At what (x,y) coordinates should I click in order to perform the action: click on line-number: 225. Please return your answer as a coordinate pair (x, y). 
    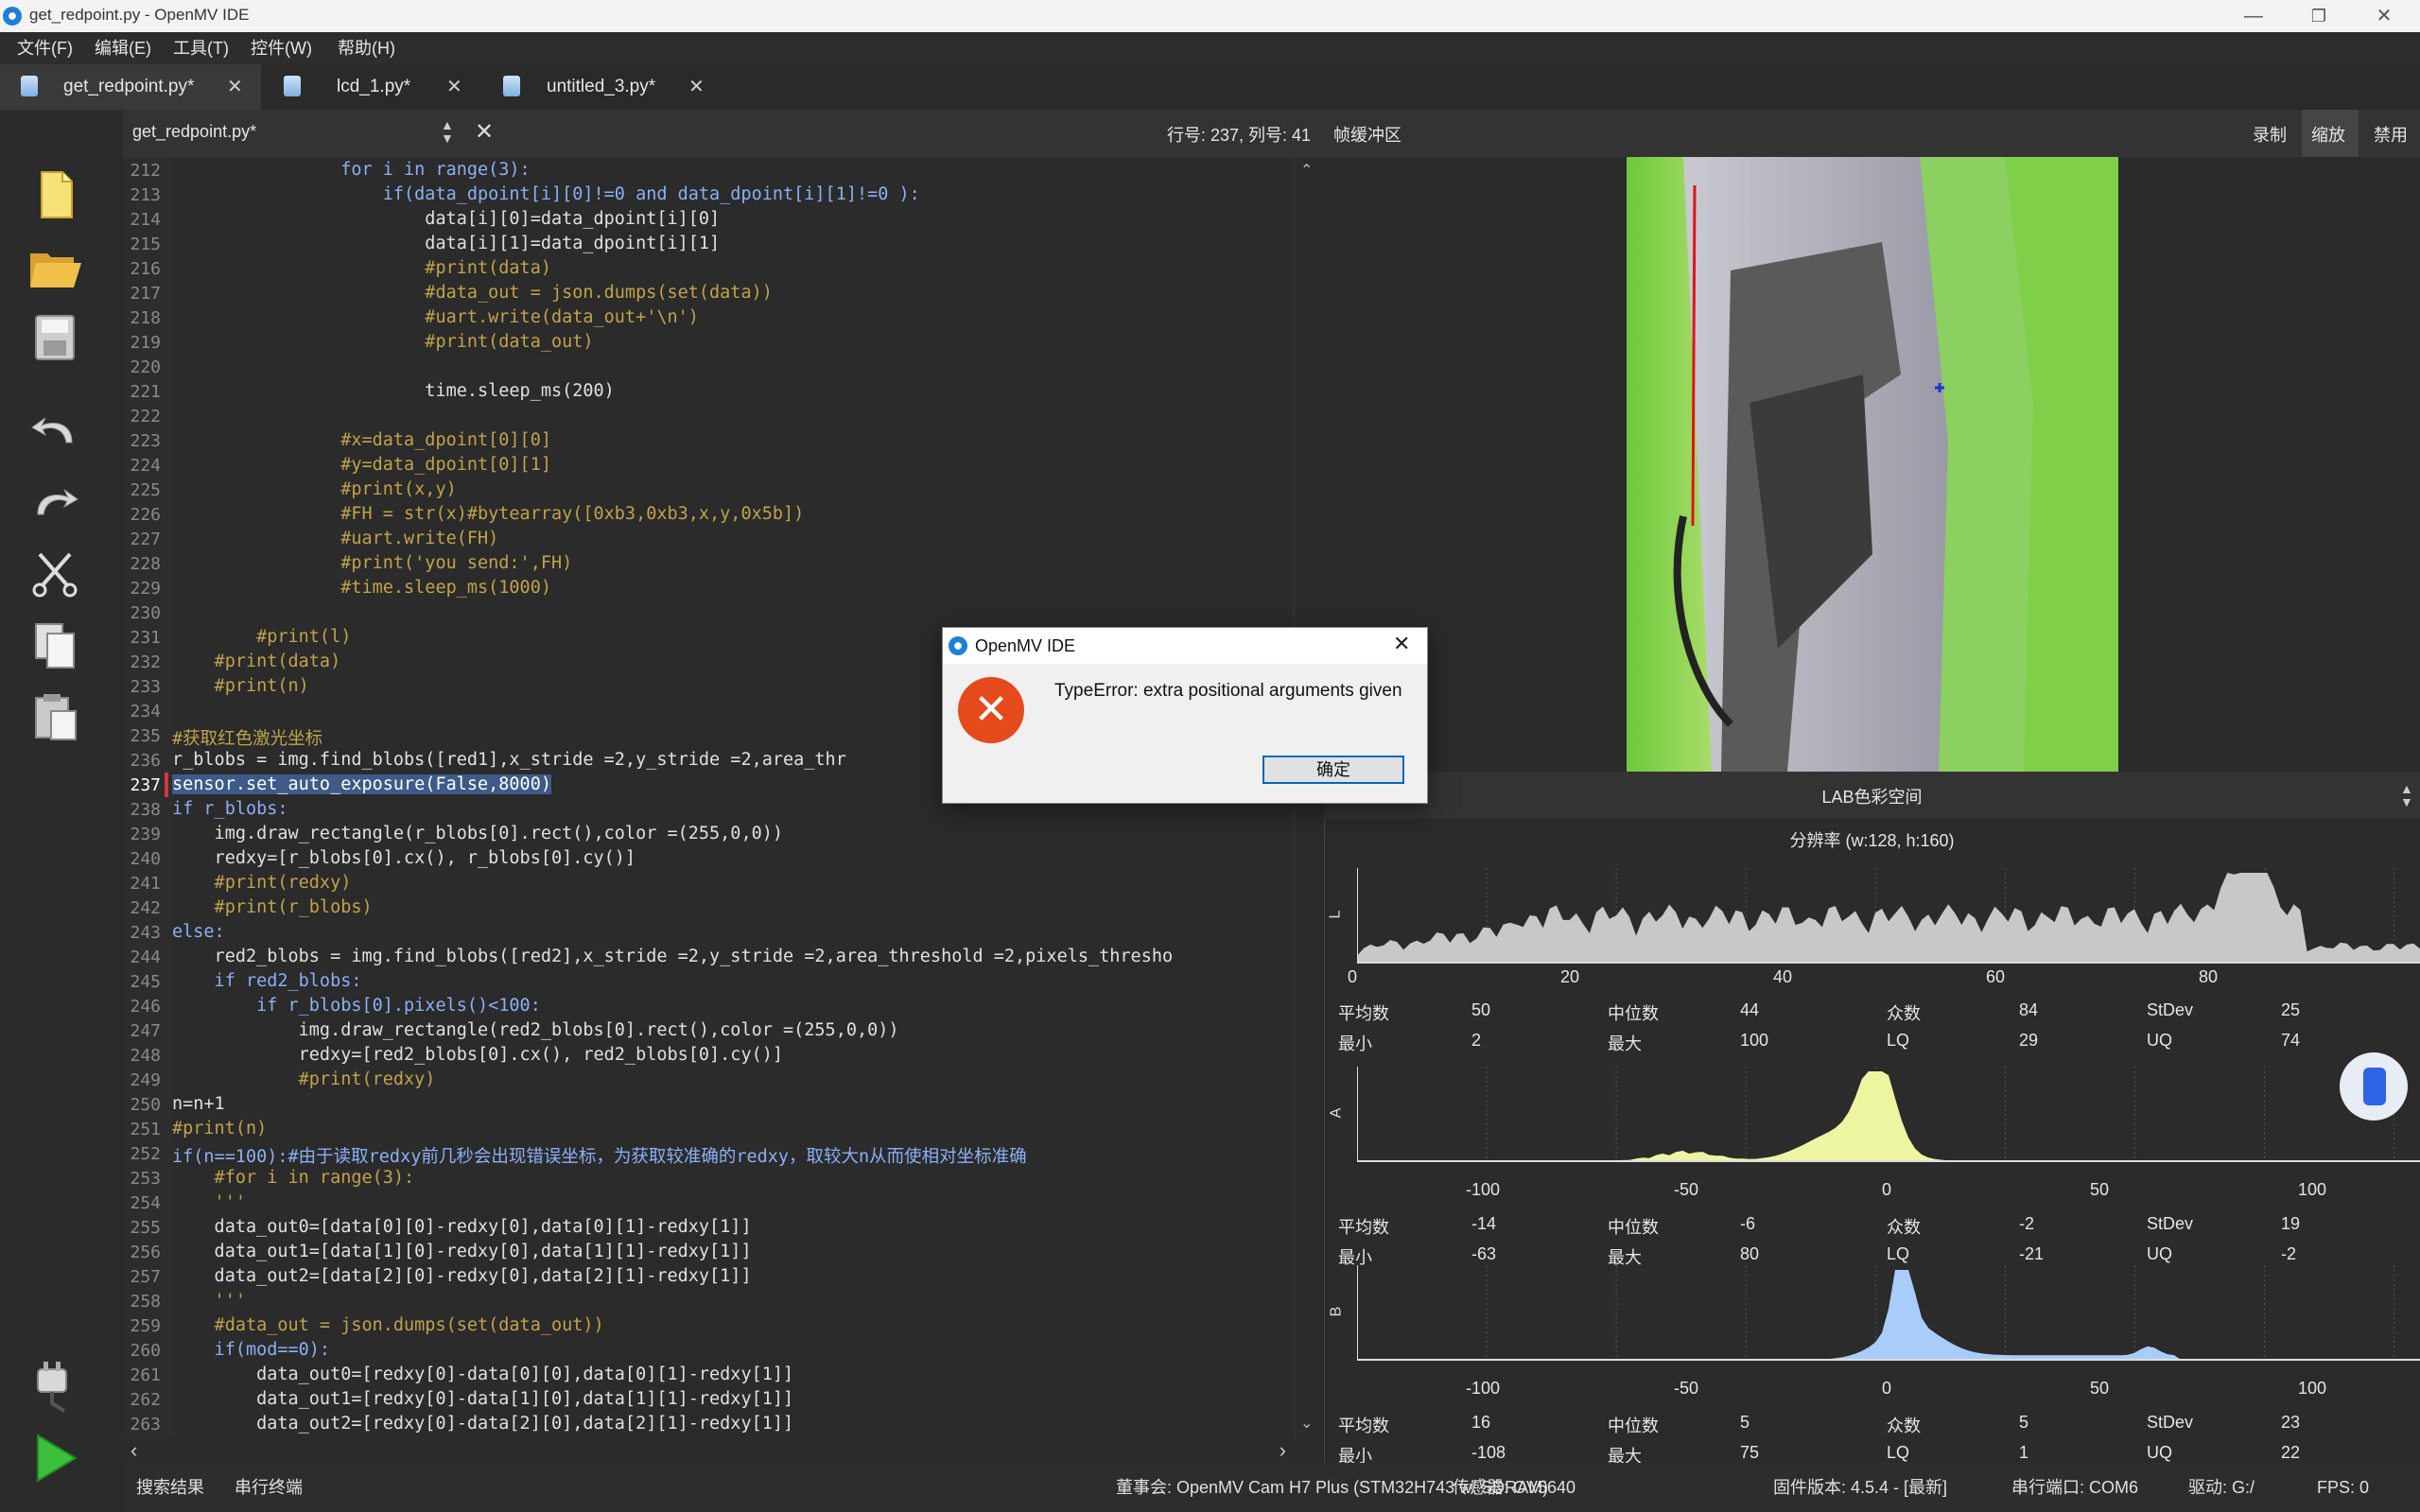
    Looking at the image, I should click on (146, 490).